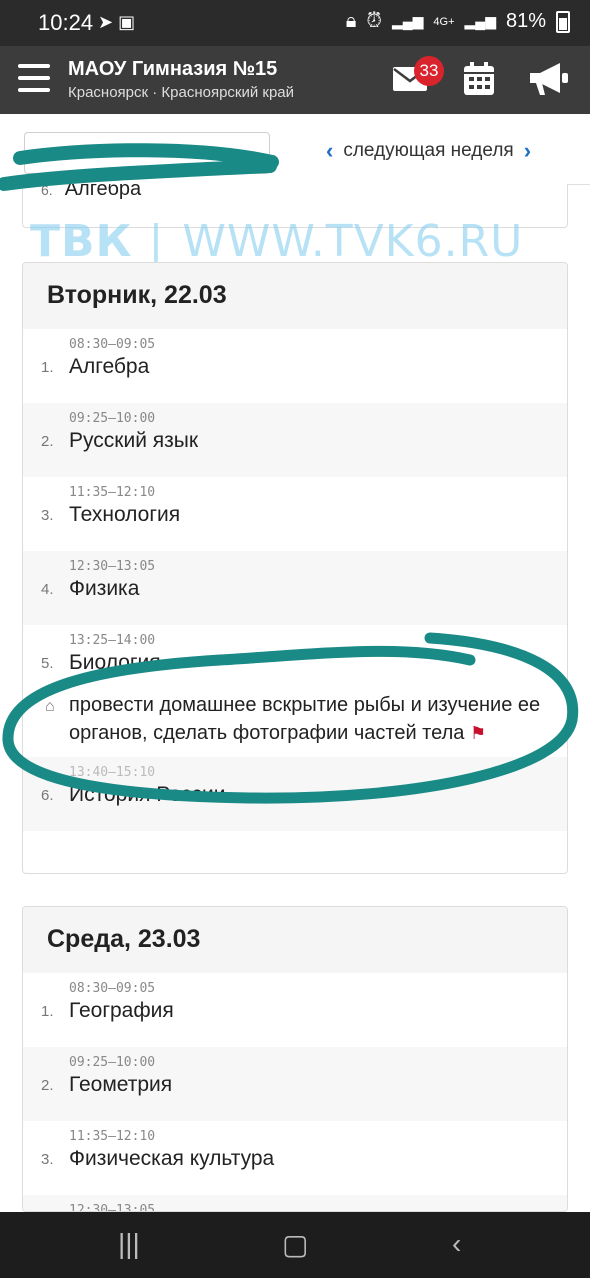 The height and width of the screenshot is (1278, 590). What do you see at coordinates (295, 588) in the screenshot?
I see `table-row: 12:30–13:05 4. Физика` at bounding box center [295, 588].